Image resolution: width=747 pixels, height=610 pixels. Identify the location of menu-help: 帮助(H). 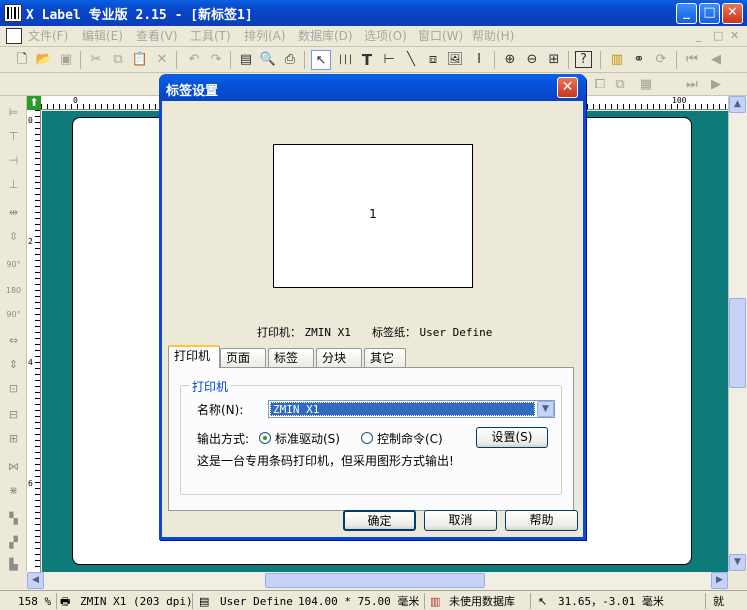
(493, 36).